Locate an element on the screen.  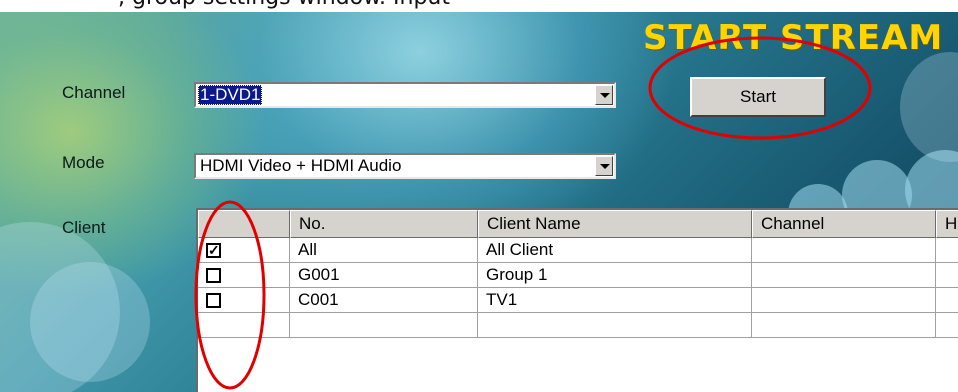
mode-select: HDMI Video + HDMI Audio is located at coordinates (405, 166).